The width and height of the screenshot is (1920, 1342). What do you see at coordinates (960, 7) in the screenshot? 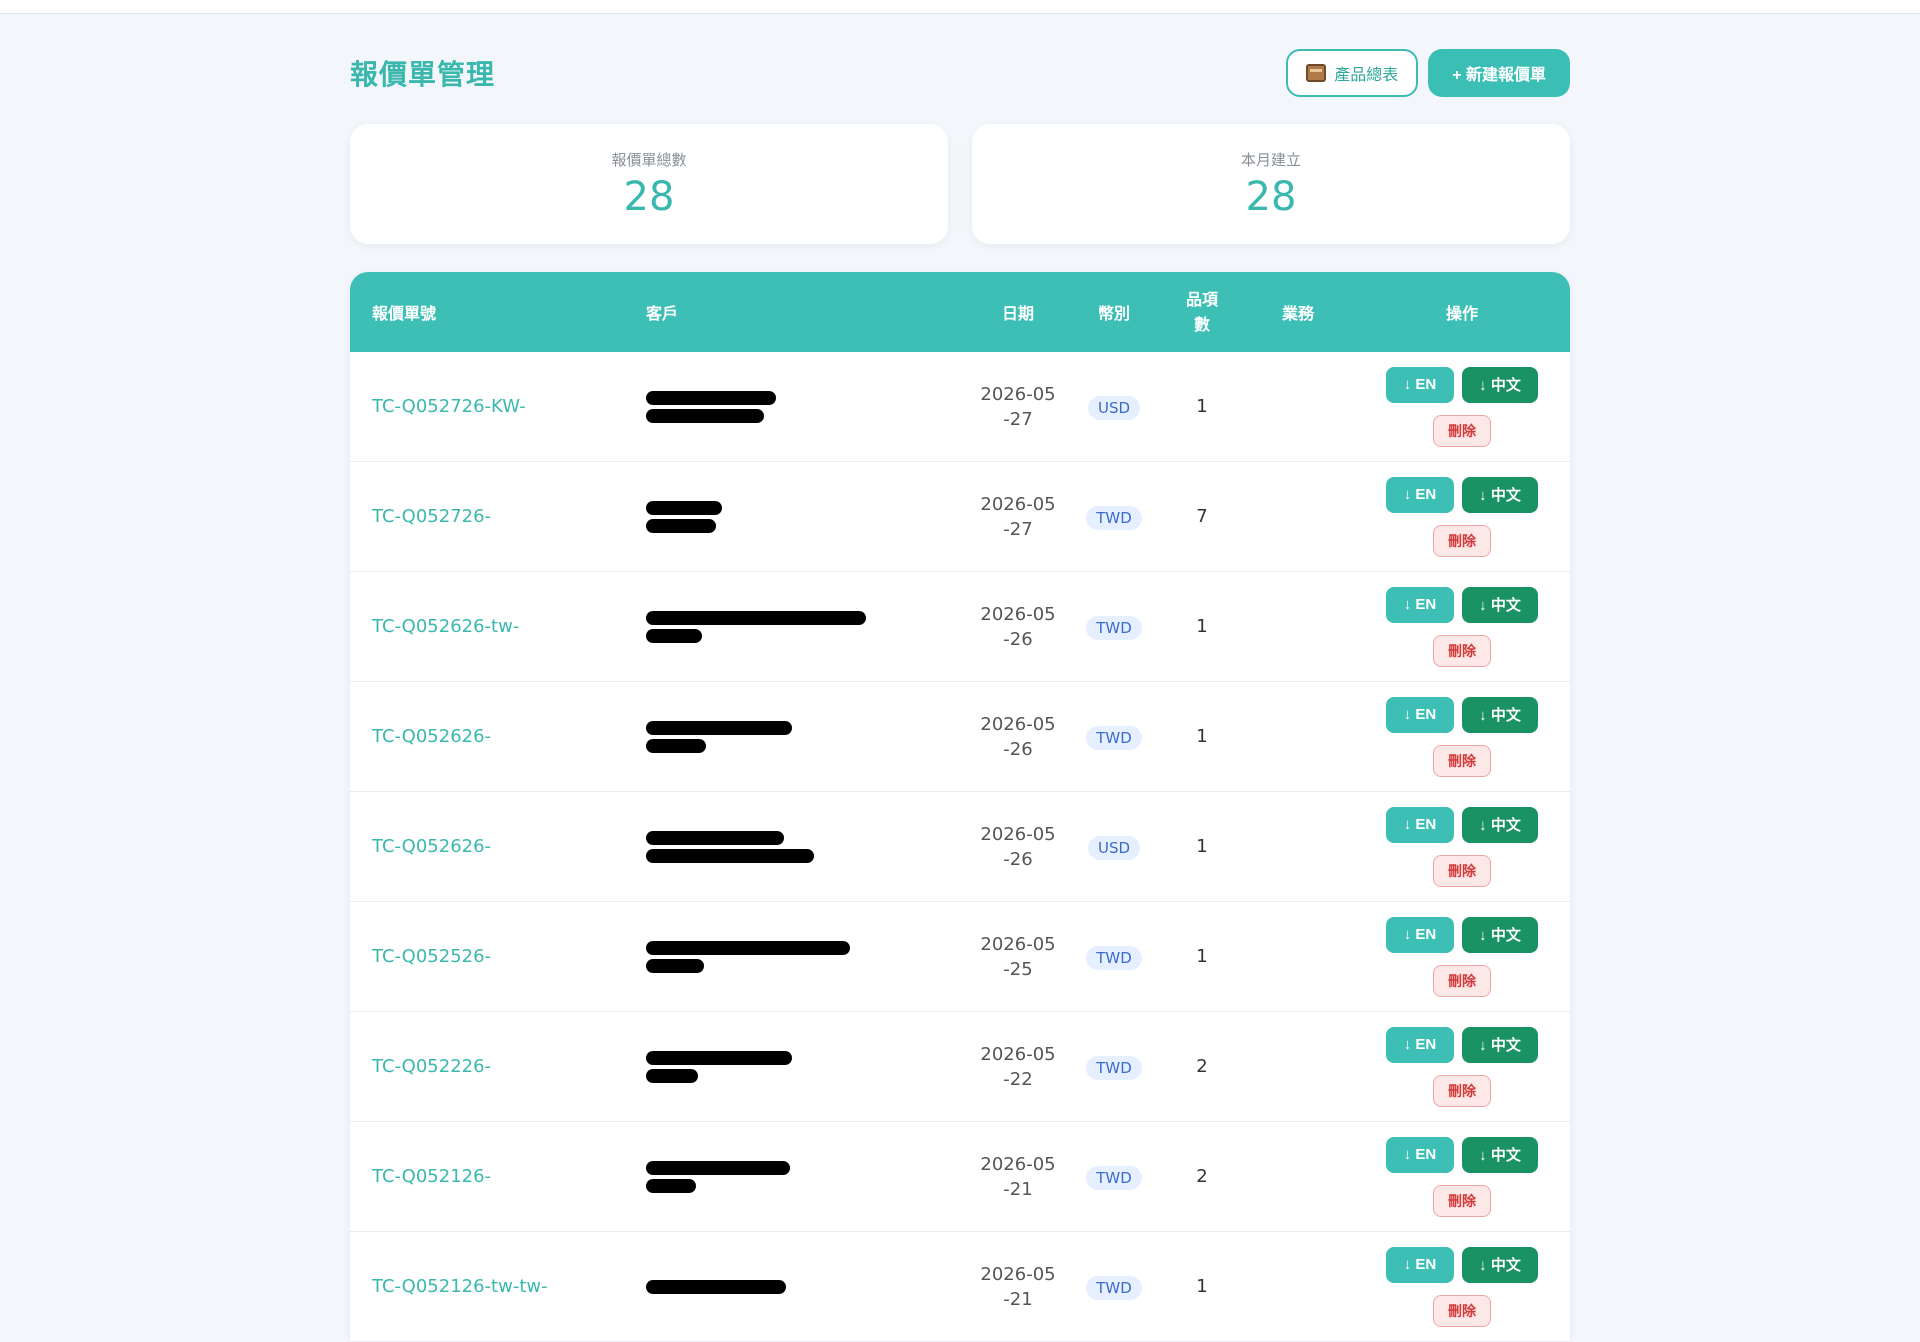
I see `top-bar` at bounding box center [960, 7].